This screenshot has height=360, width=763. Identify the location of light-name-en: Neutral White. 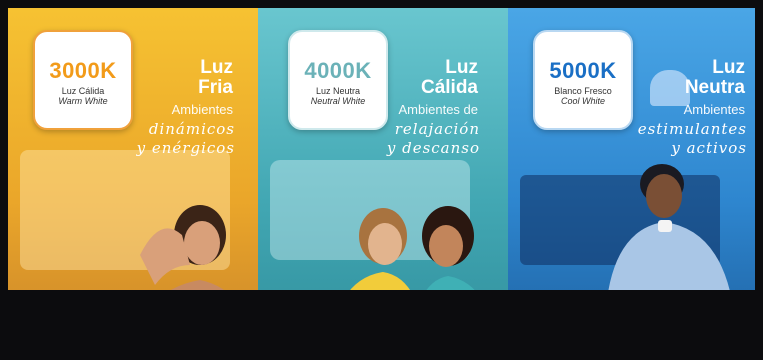
(338, 101).